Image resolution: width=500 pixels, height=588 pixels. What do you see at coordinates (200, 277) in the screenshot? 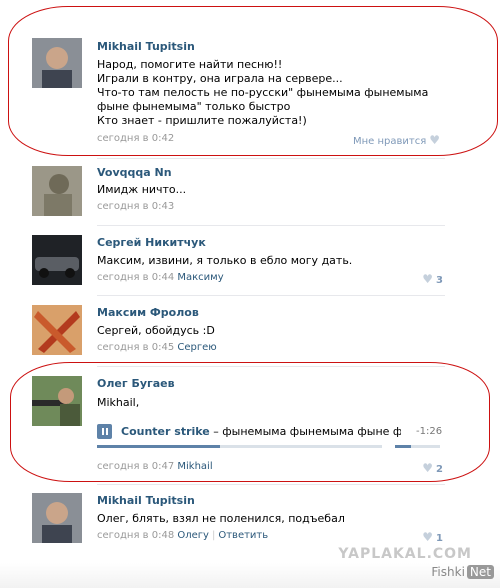
I see `reply-to-link: Максиму` at bounding box center [200, 277].